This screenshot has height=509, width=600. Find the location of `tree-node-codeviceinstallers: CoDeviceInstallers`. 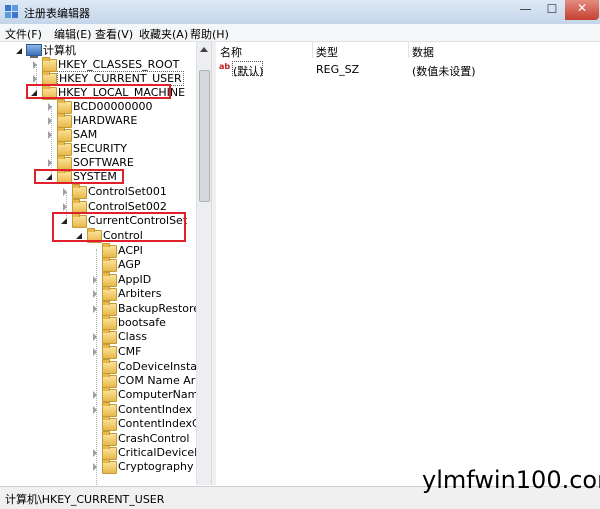

tree-node-codeviceinstallers: CoDeviceInstallers is located at coordinates (98, 366).